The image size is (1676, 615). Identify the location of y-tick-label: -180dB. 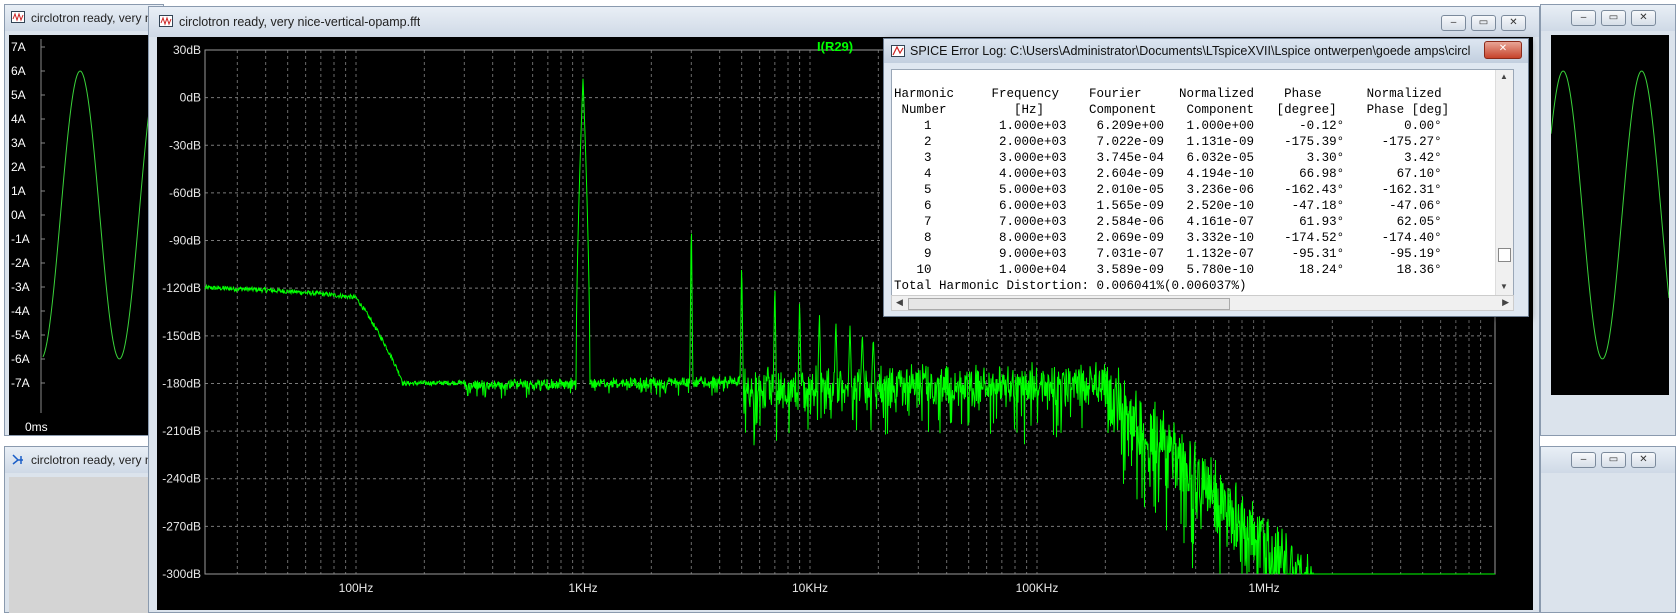
(181, 383).